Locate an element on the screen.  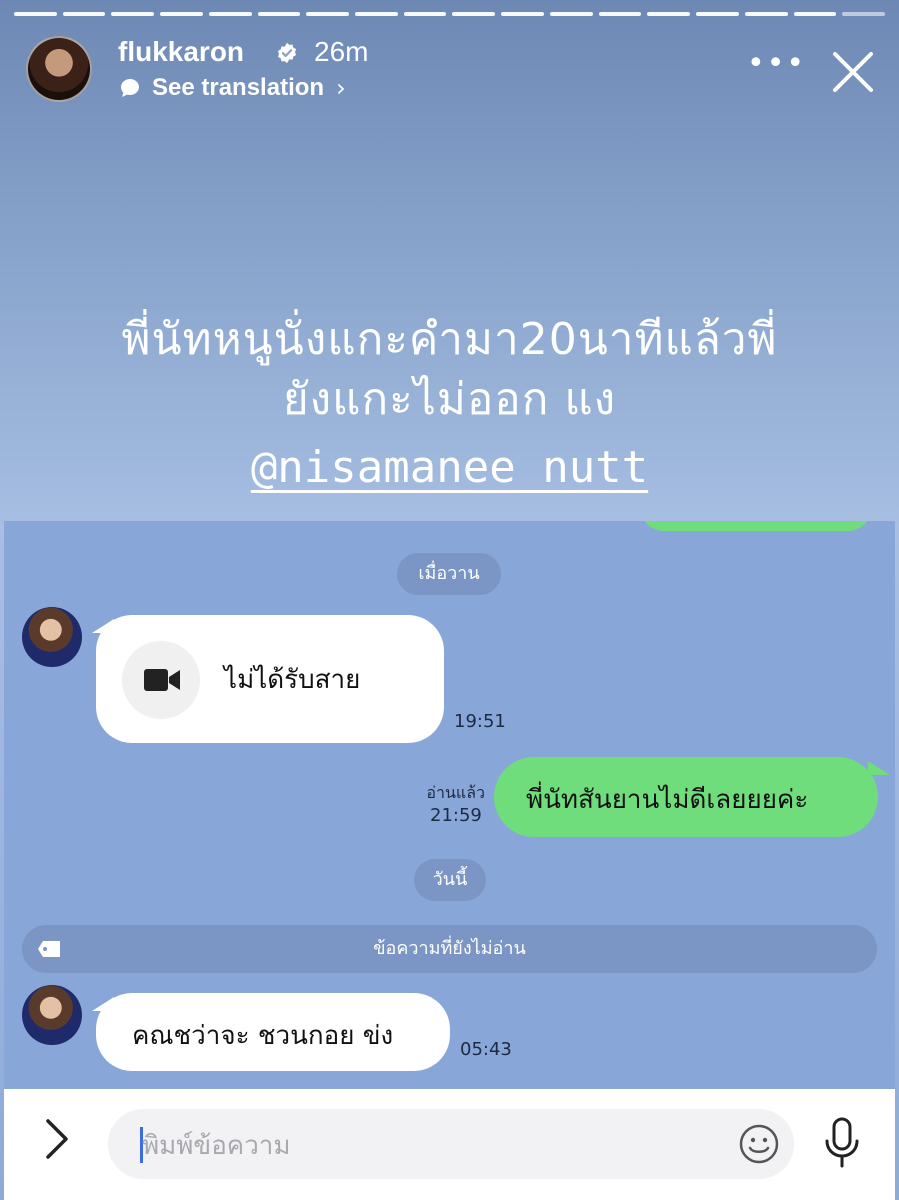
verified-badge-icon is located at coordinates (287, 53).